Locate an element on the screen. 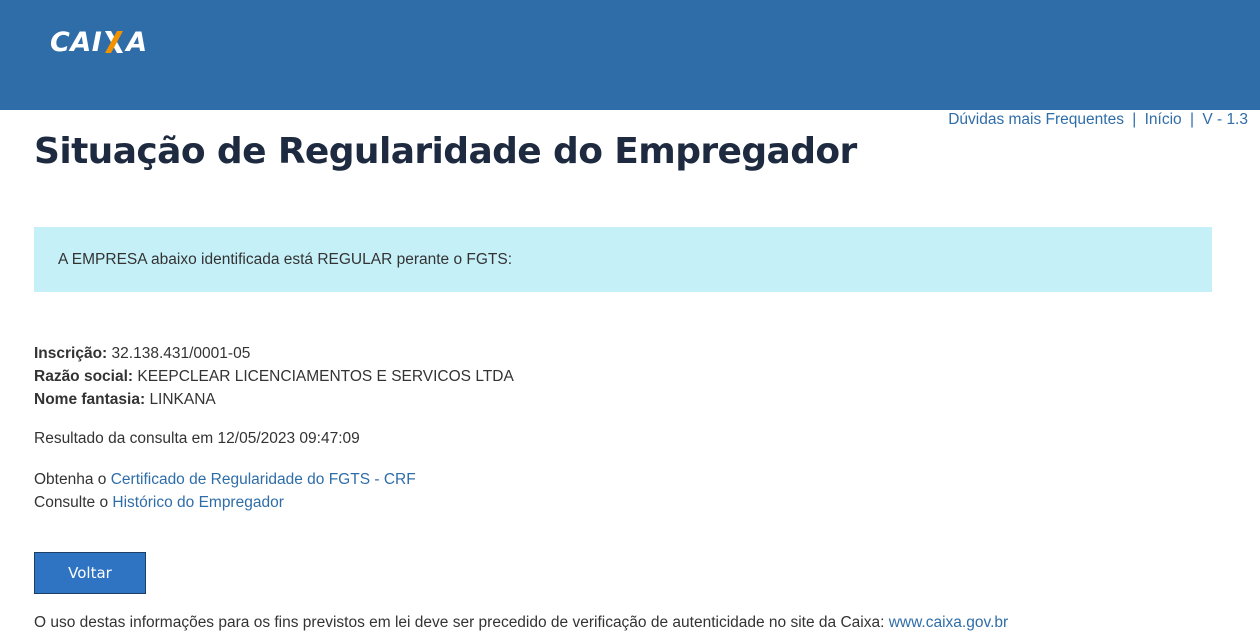 The width and height of the screenshot is (1260, 639). page-title: Situação de Regularidade do Empregador is located at coordinates (445, 151).